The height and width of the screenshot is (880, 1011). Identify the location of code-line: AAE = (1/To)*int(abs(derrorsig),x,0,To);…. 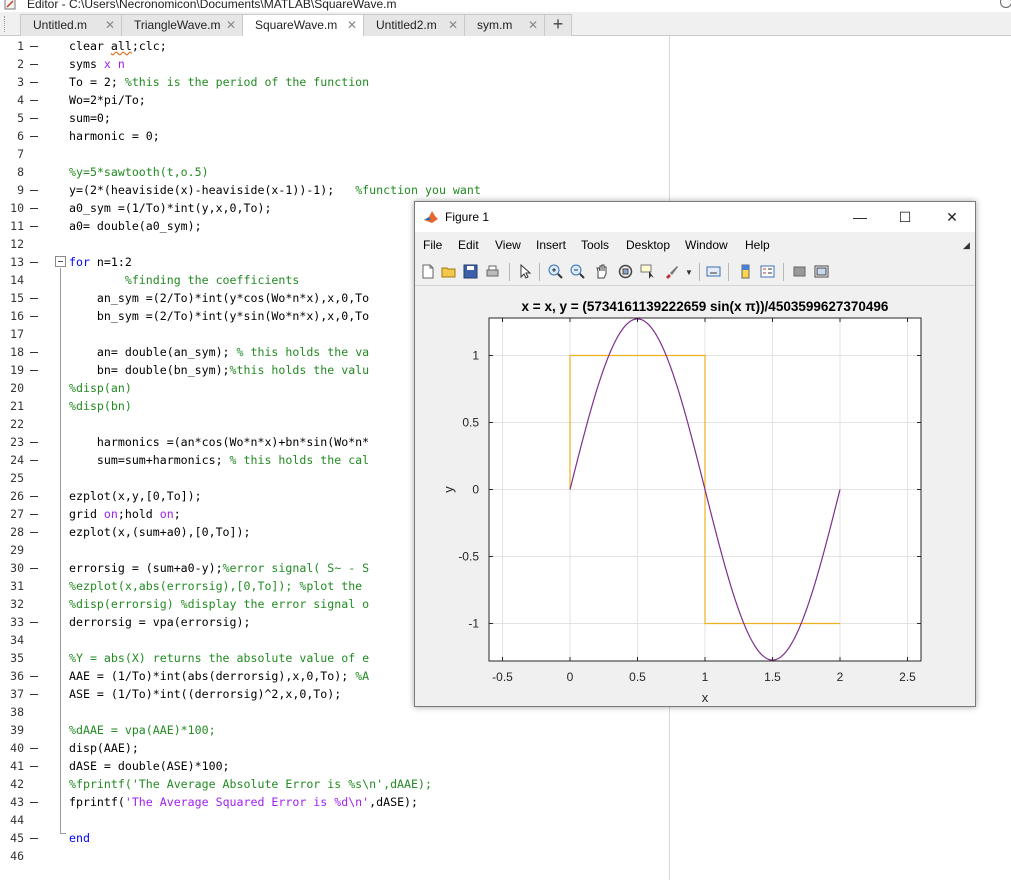
(219, 676).